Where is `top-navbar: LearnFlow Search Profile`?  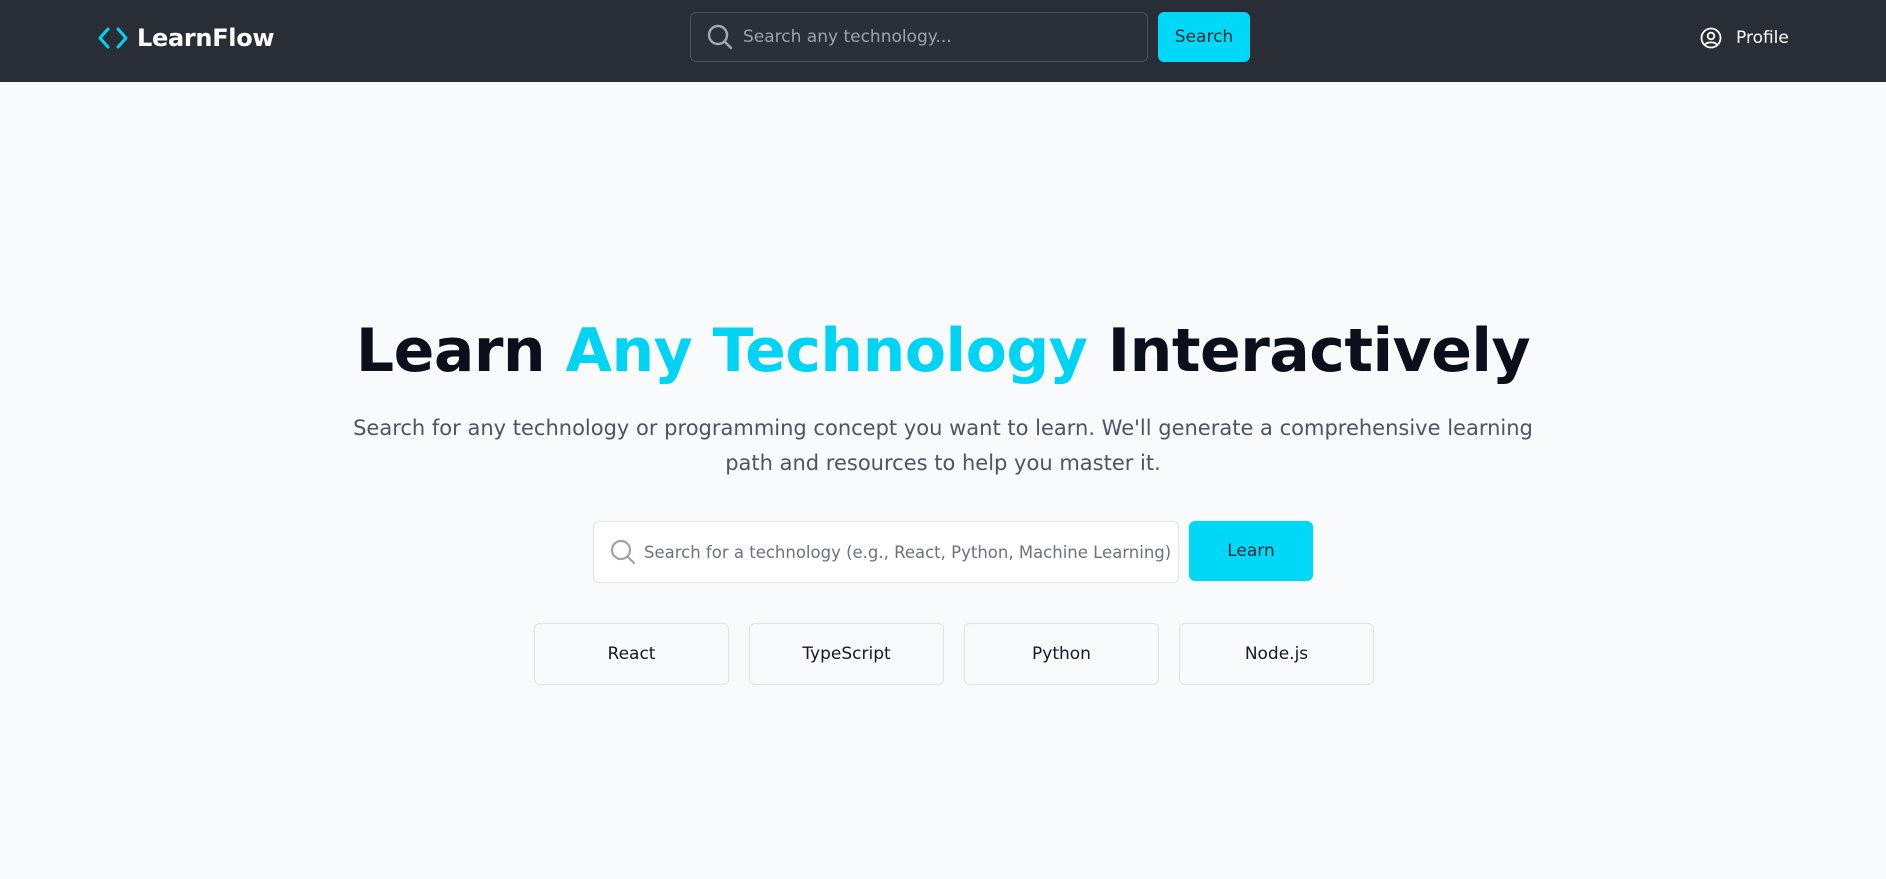 top-navbar: LearnFlow Search Profile is located at coordinates (943, 41).